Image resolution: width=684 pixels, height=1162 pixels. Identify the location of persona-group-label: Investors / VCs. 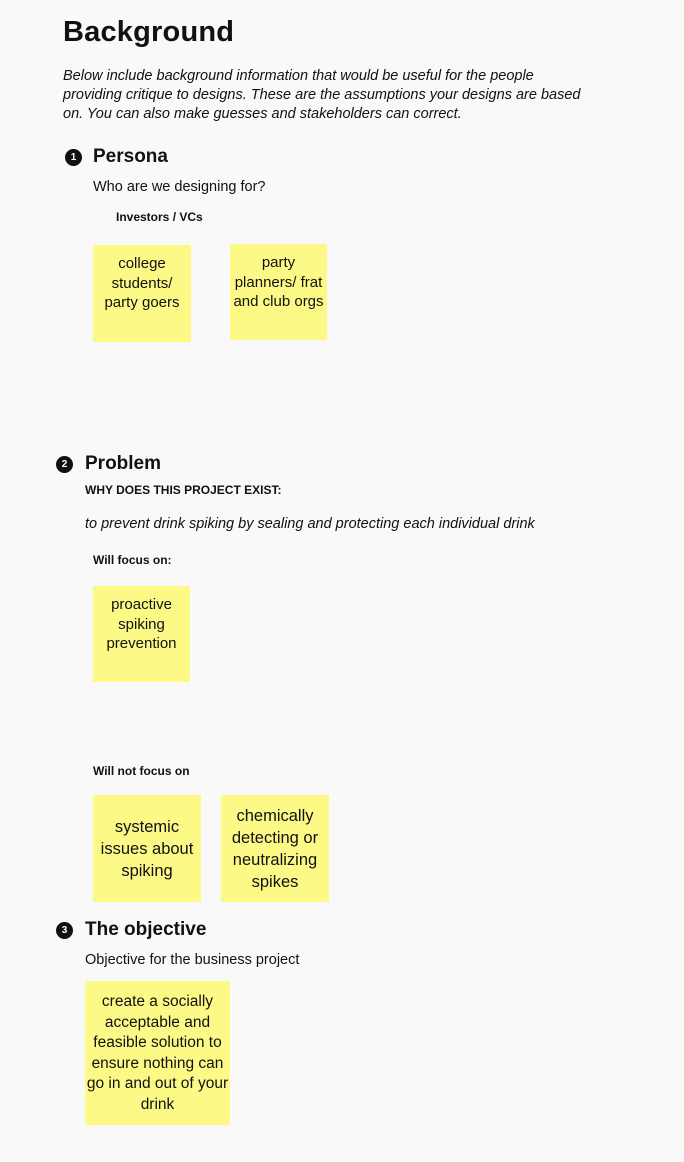
(159, 217).